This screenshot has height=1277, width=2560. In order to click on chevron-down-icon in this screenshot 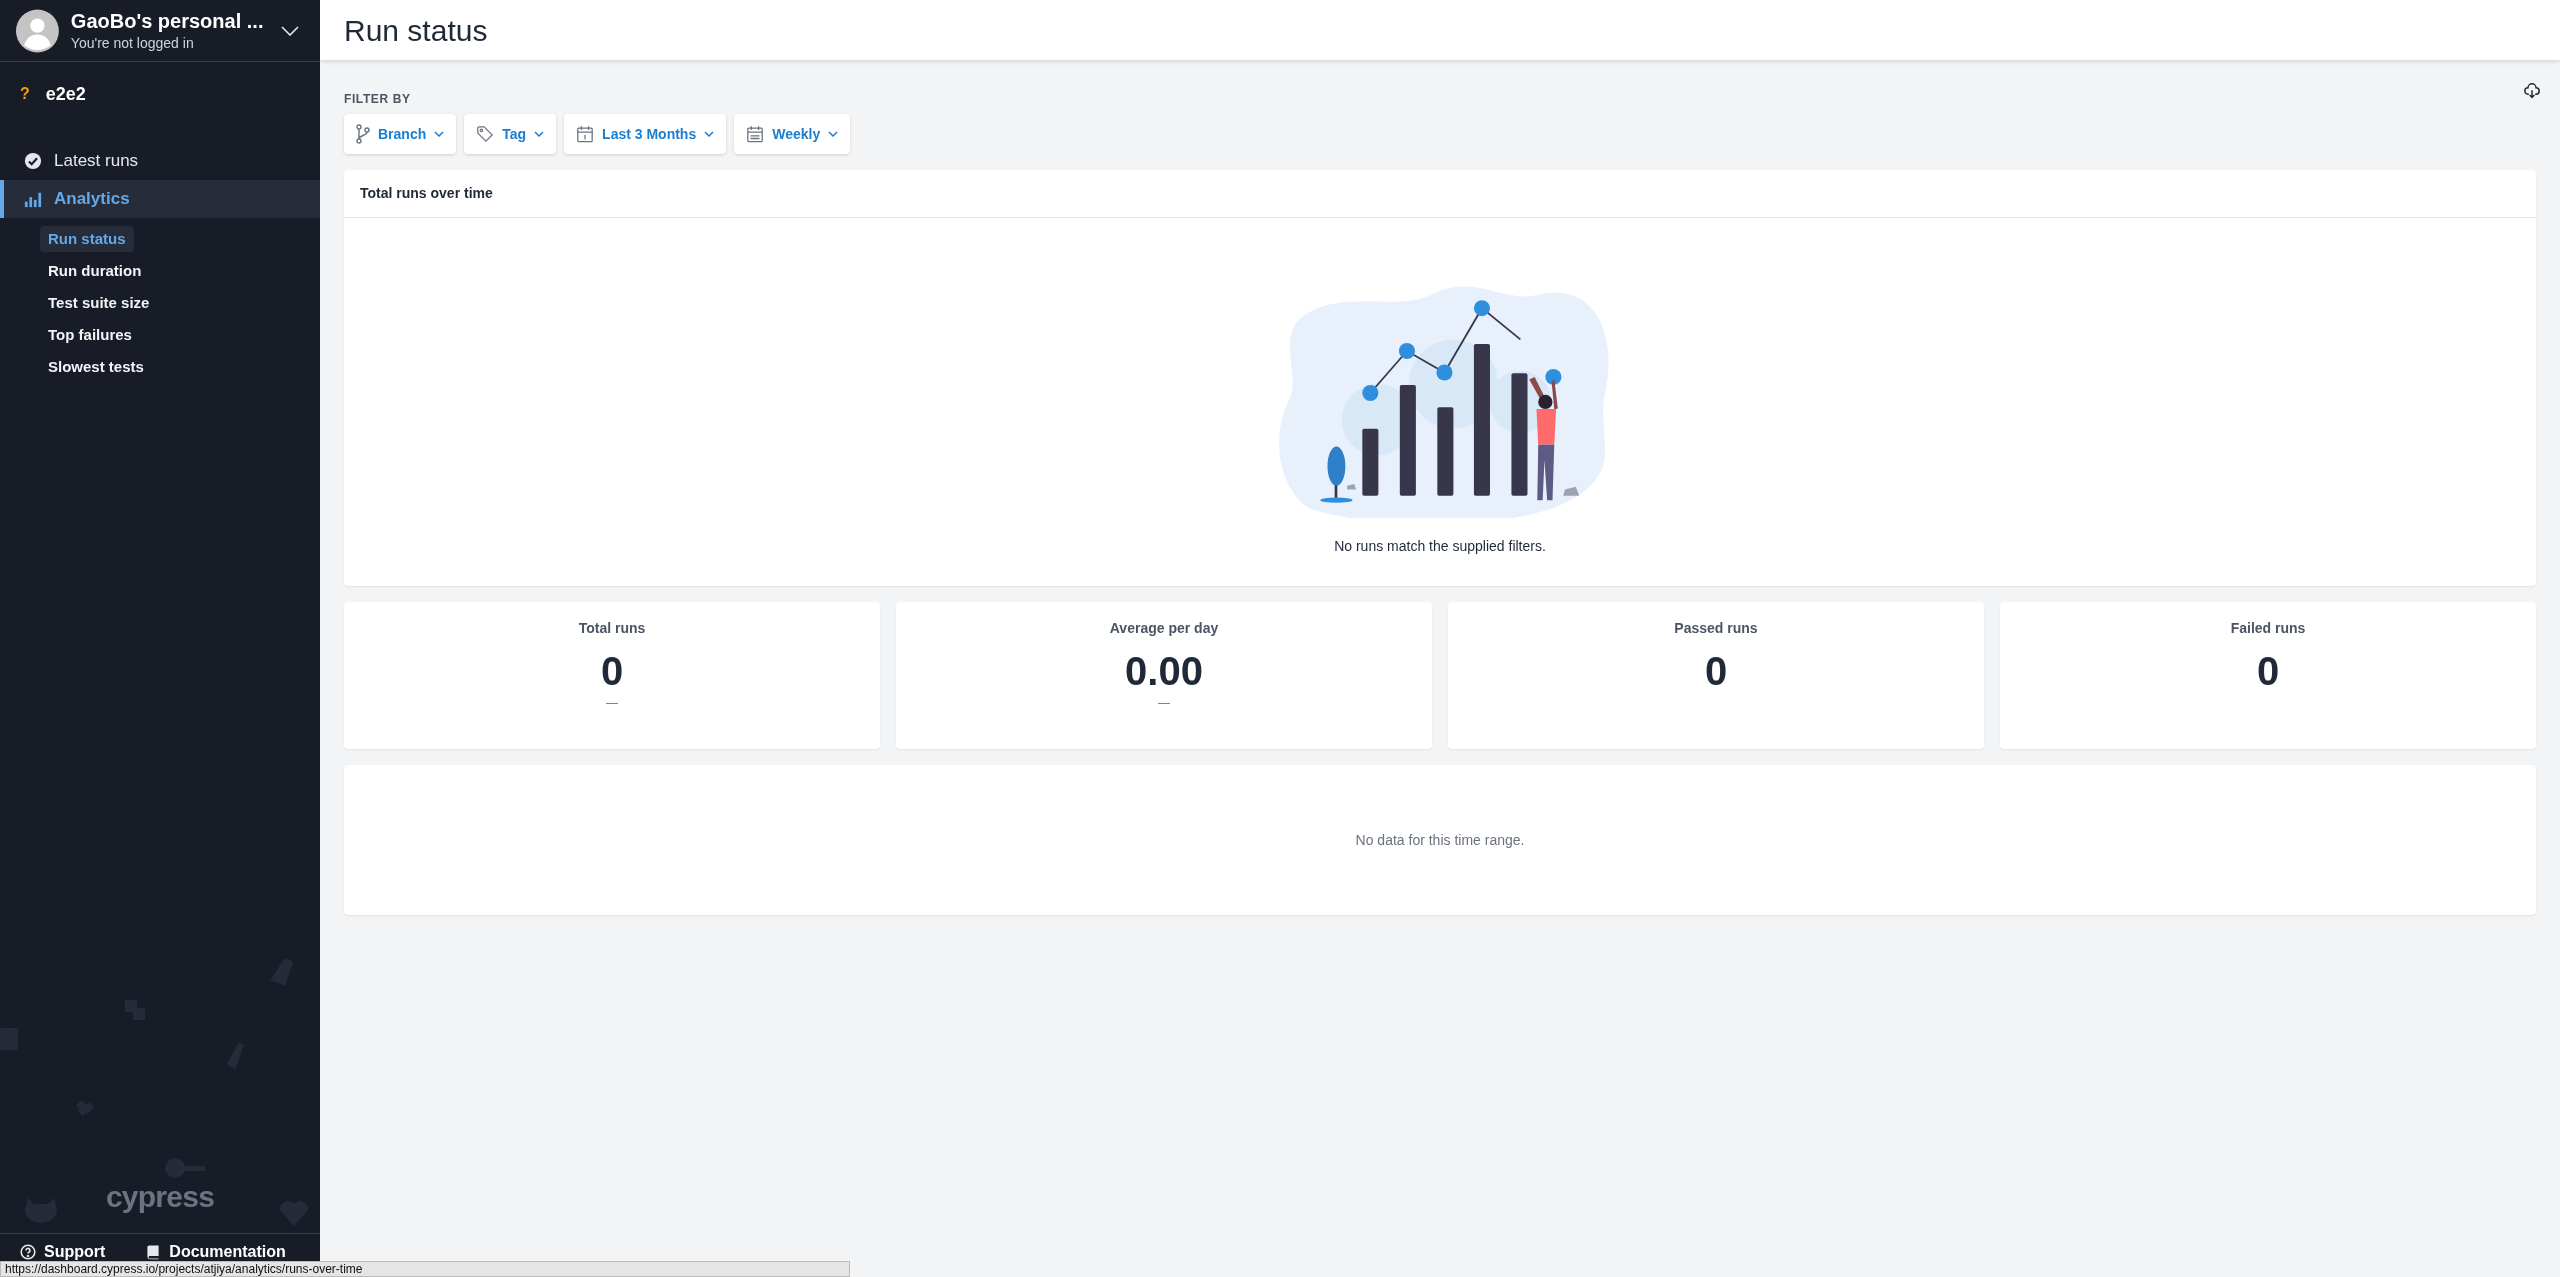, I will do `click(289, 30)`.